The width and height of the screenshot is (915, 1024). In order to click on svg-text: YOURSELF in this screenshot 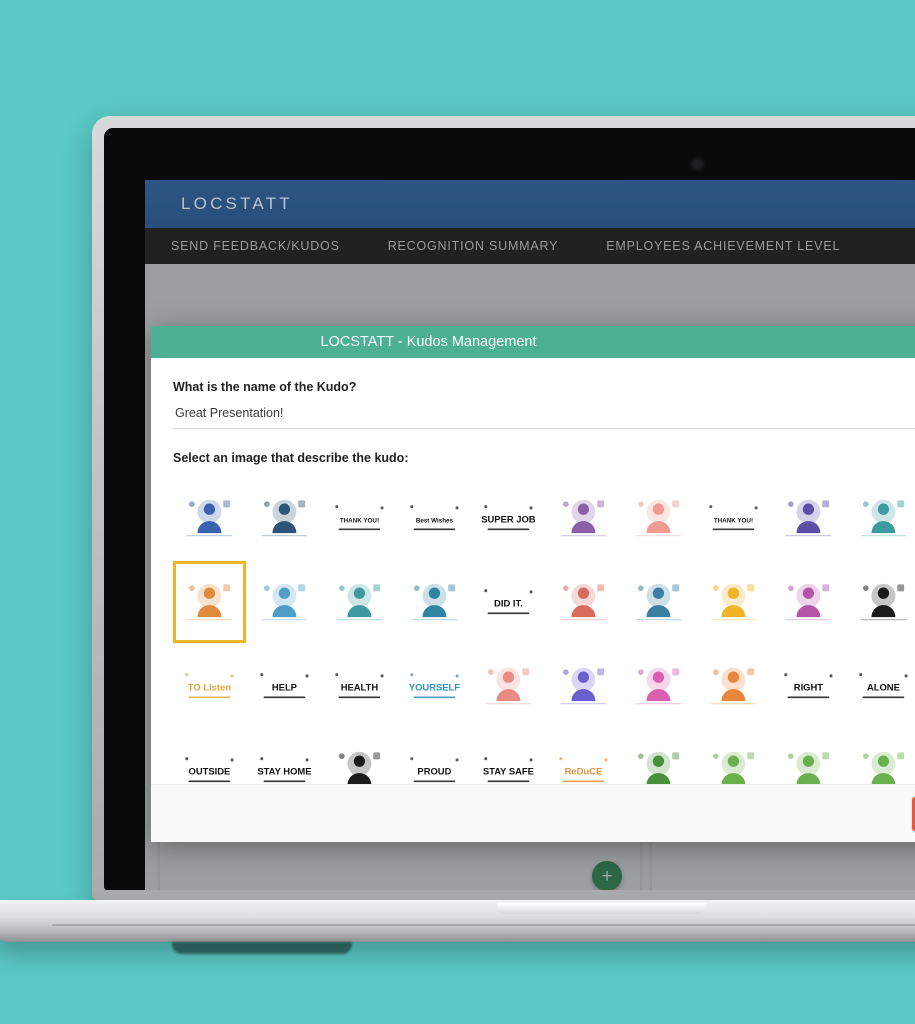, I will do `click(433, 686)`.